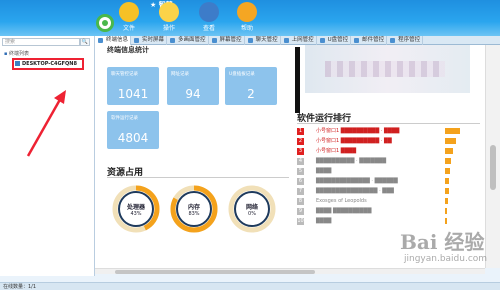 This screenshot has width=500, height=290. What do you see at coordinates (388, 171) in the screenshot?
I see `ranking-row: 5 ████` at bounding box center [388, 171].